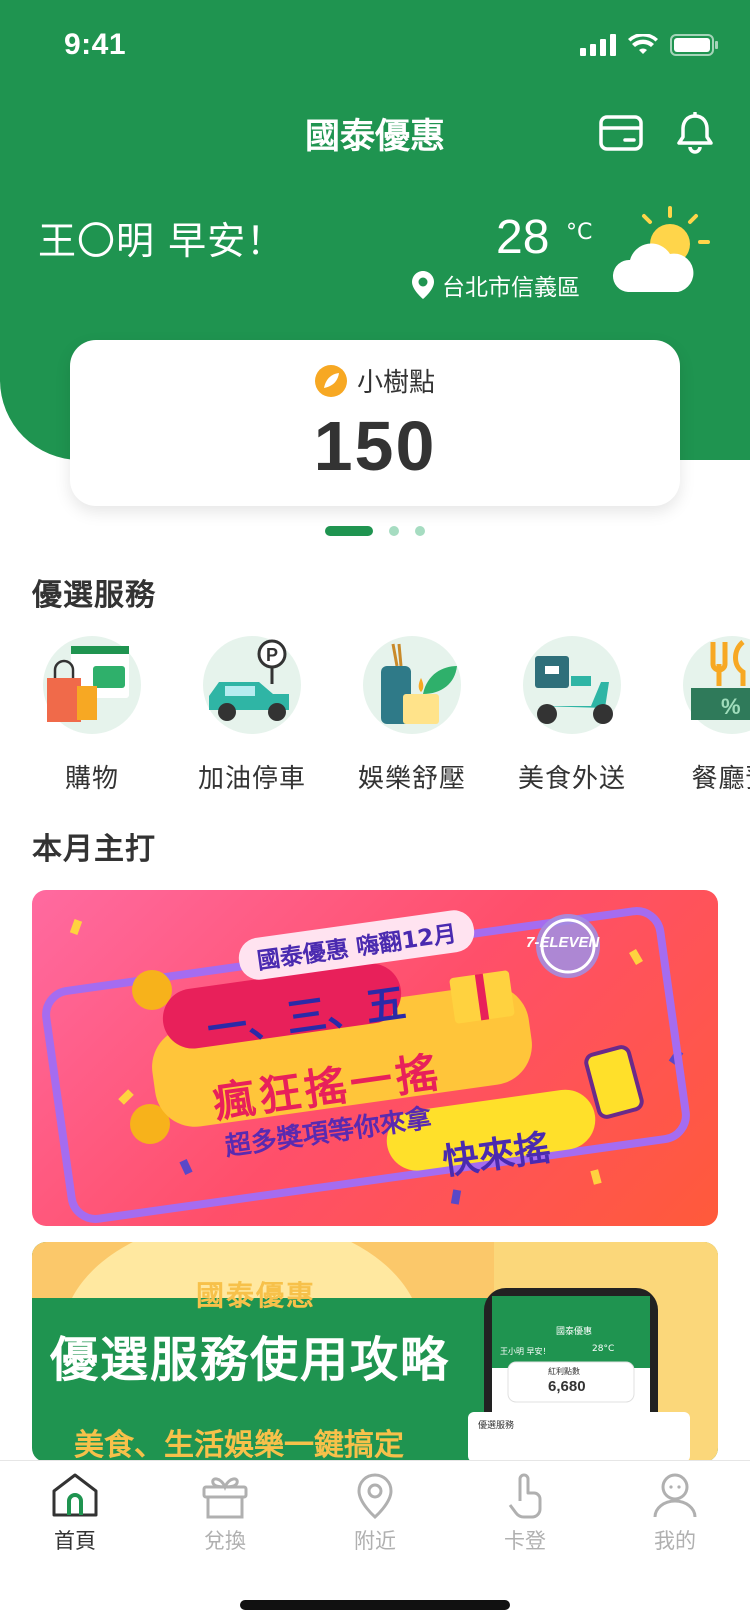 The width and height of the screenshot is (750, 1624). Describe the element at coordinates (395, 383) in the screenshot. I see `points-label: 小樹點` at that location.